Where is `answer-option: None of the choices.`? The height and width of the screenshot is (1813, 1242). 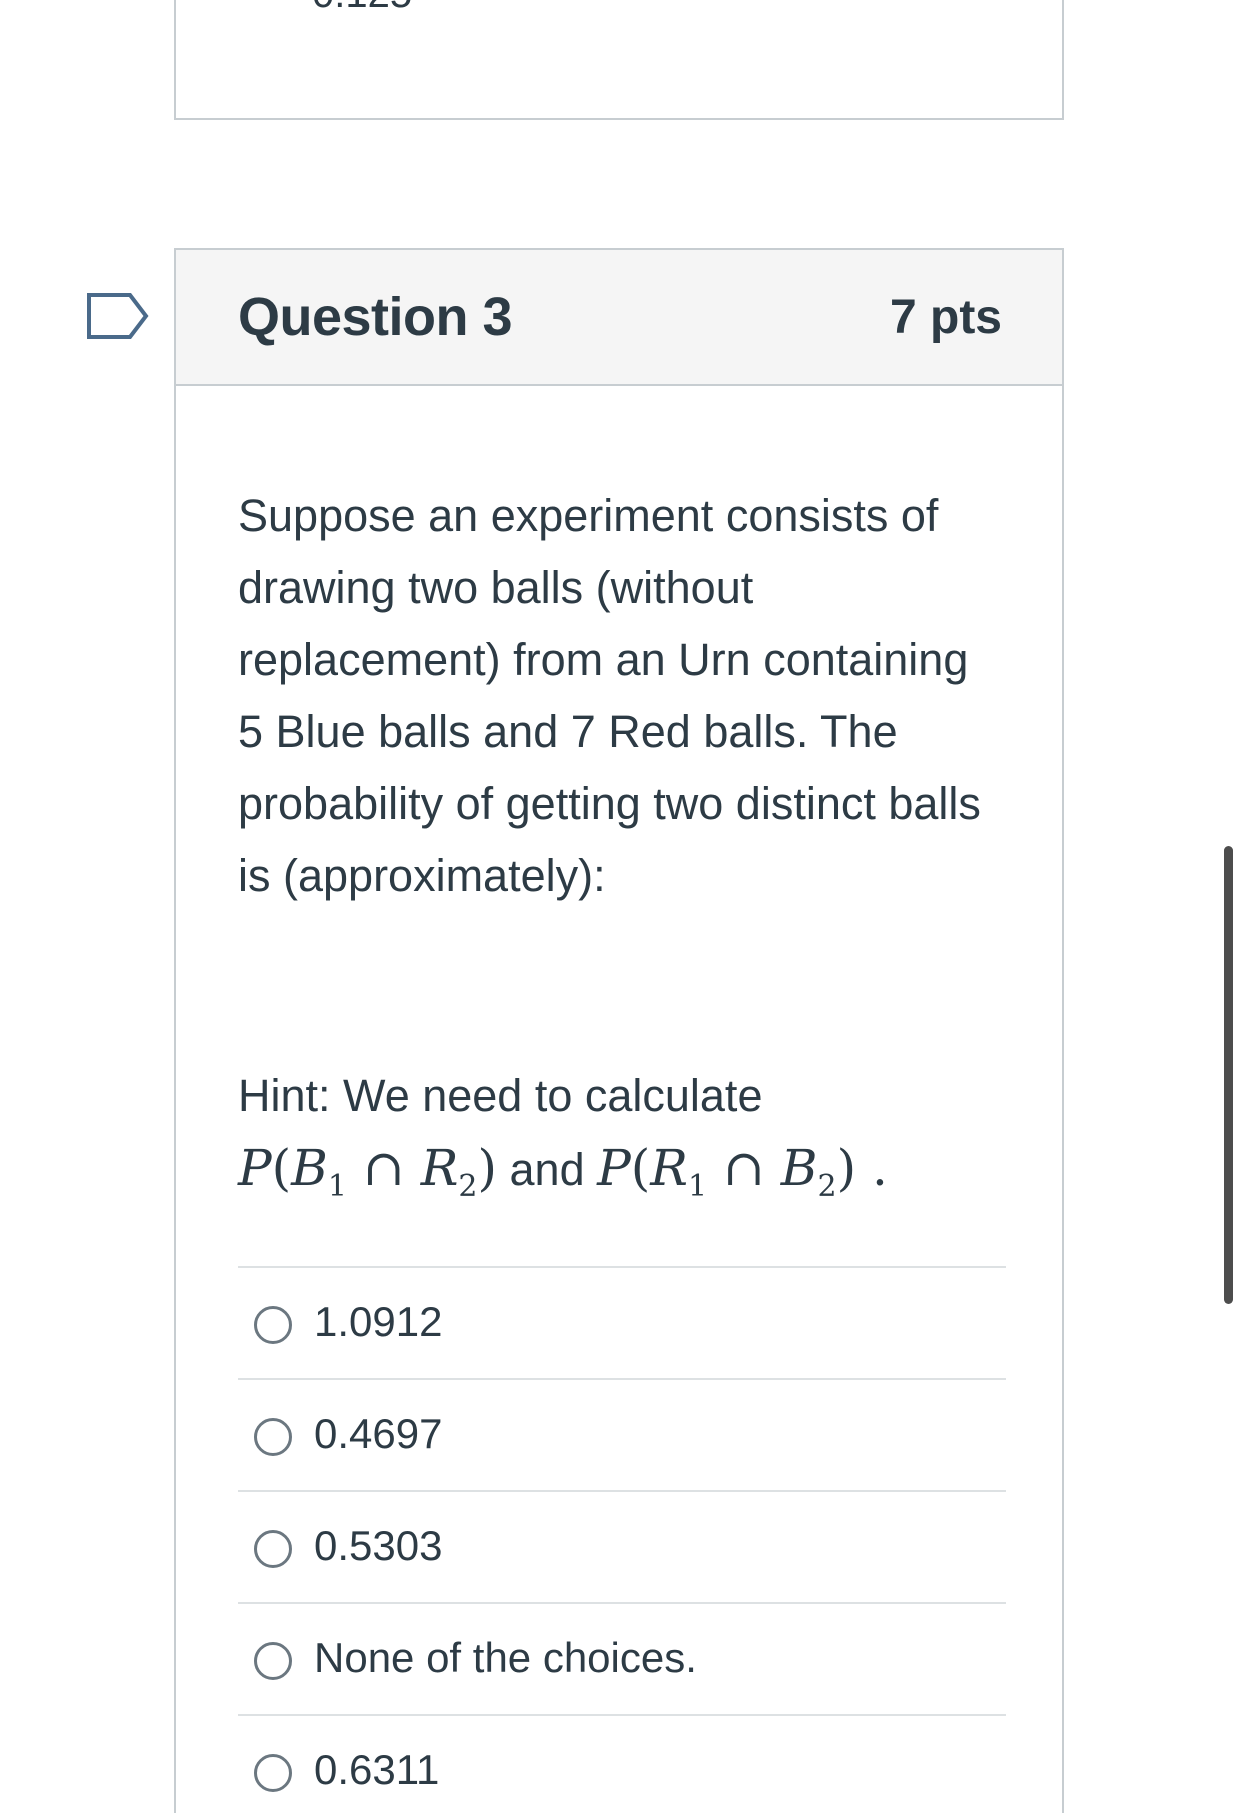 answer-option: None of the choices. is located at coordinates (622, 1658).